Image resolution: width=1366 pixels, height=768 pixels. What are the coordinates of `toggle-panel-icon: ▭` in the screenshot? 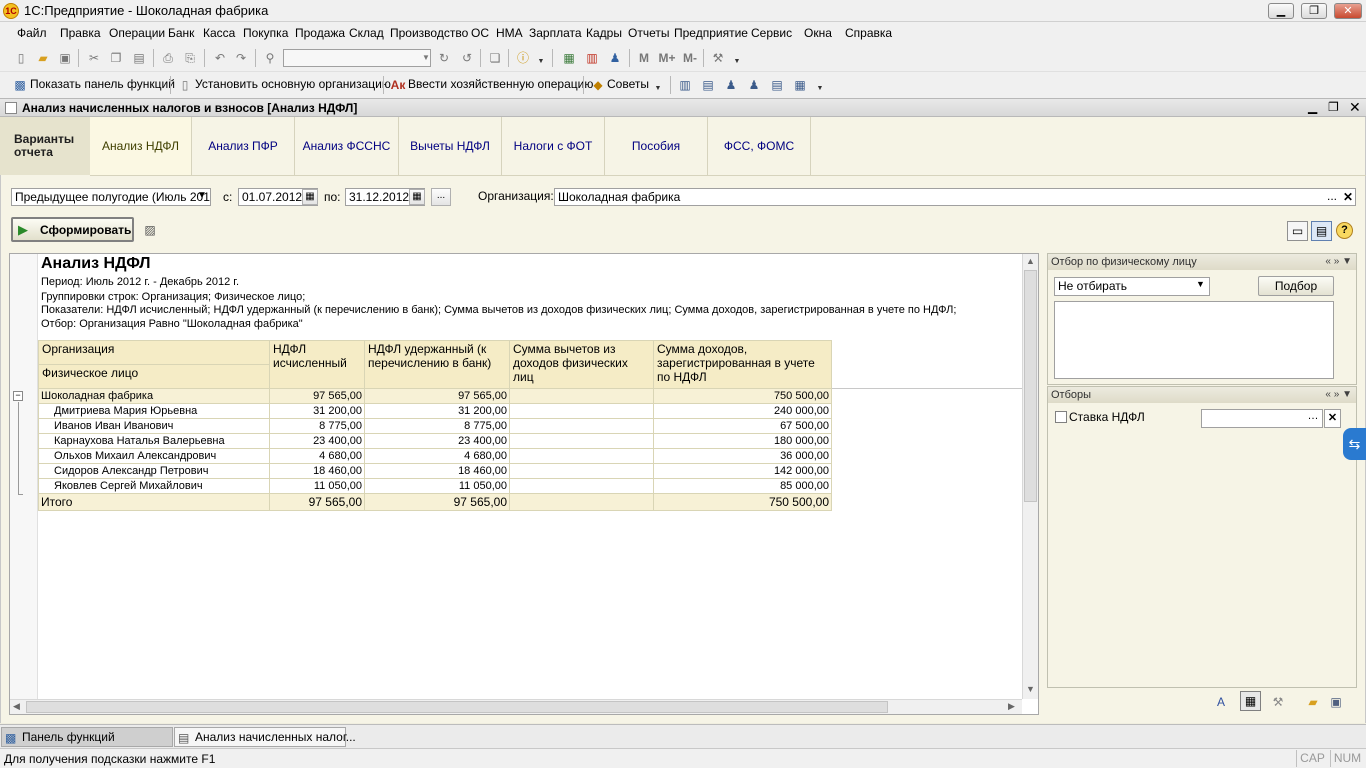 It's located at (1297, 231).